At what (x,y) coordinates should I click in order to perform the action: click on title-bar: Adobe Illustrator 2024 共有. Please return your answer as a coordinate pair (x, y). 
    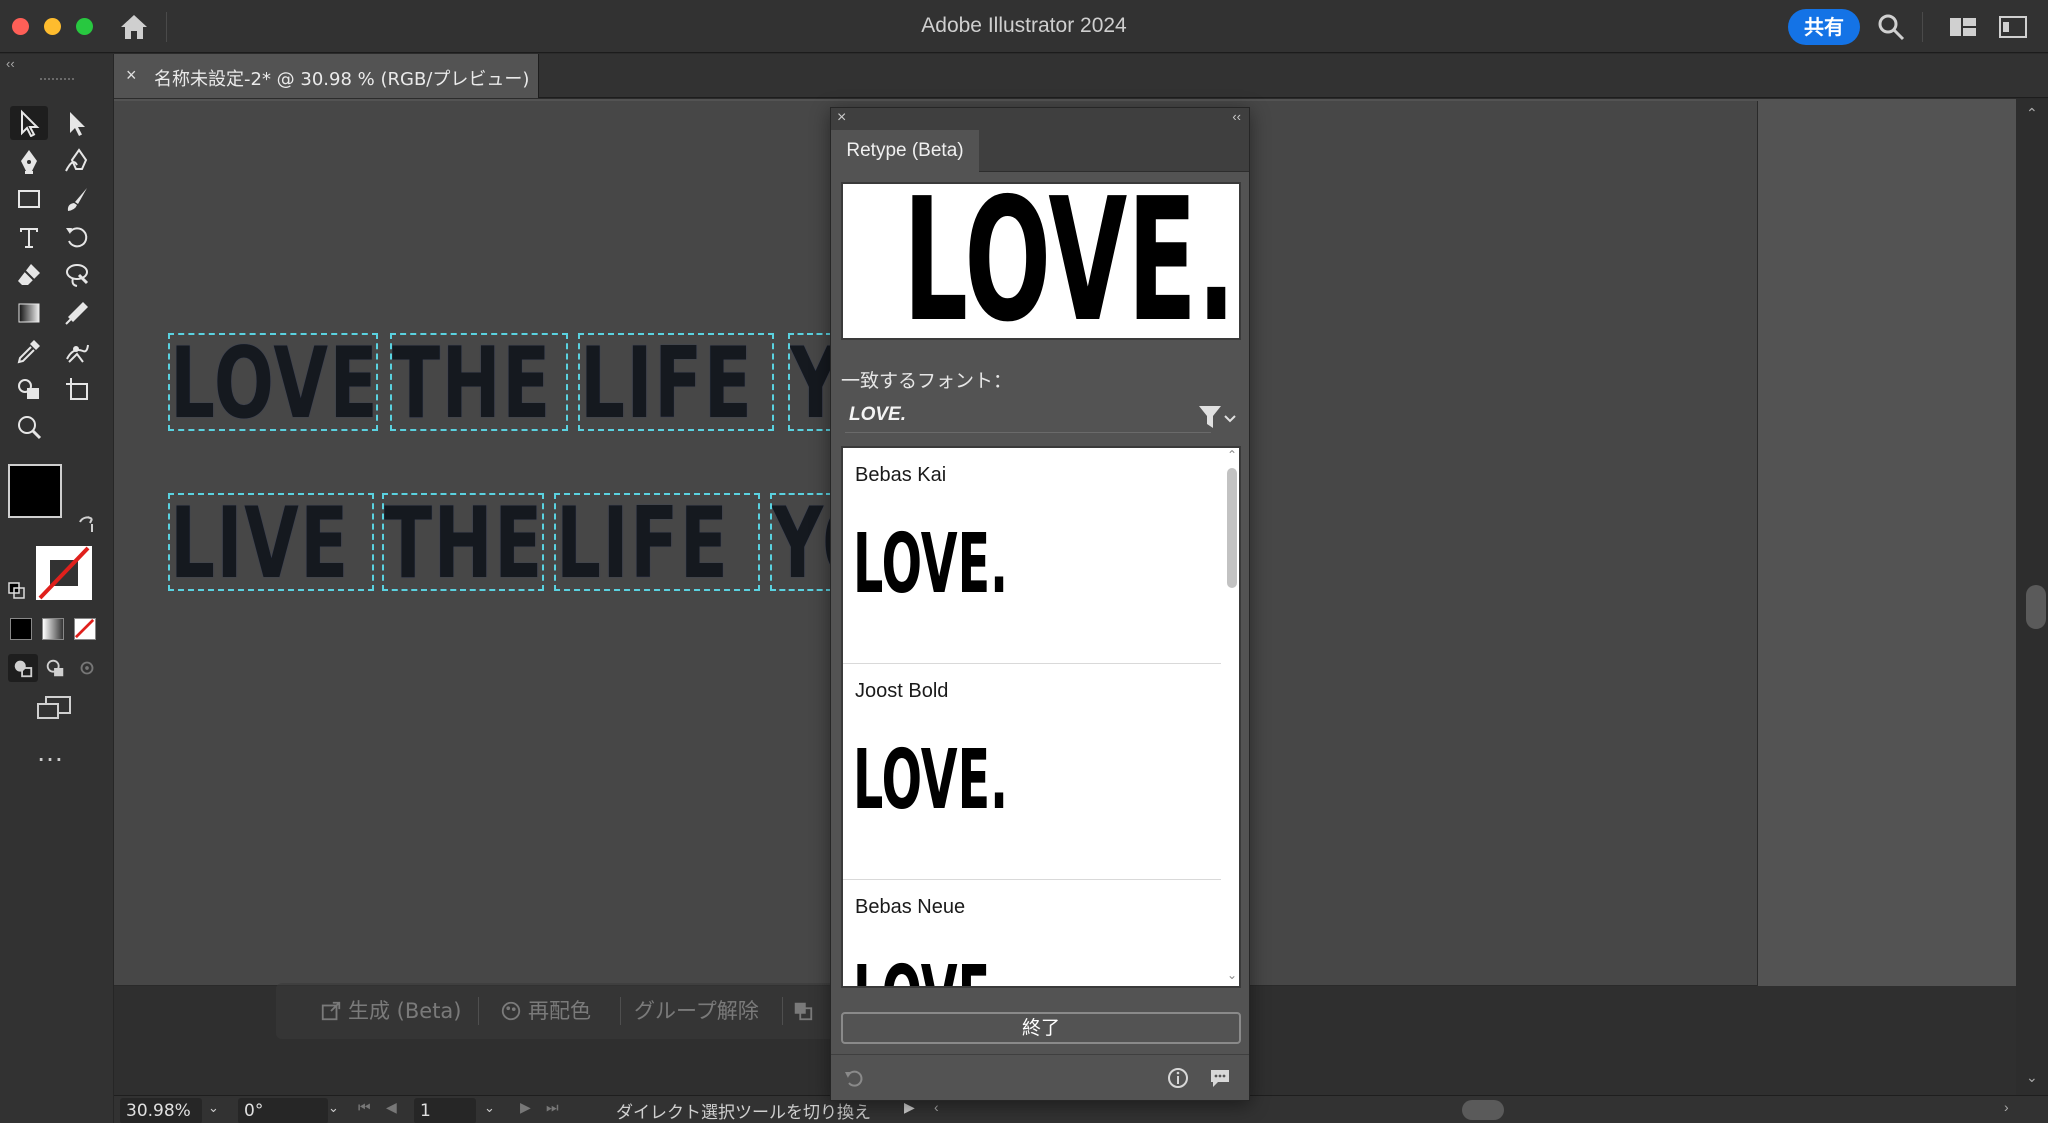
    Looking at the image, I should click on (1024, 26).